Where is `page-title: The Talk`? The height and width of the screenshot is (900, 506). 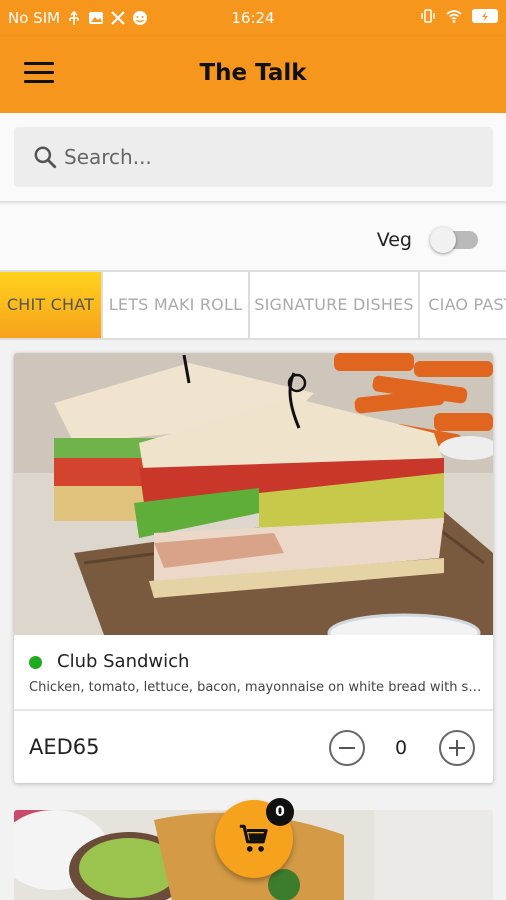 page-title: The Talk is located at coordinates (253, 73).